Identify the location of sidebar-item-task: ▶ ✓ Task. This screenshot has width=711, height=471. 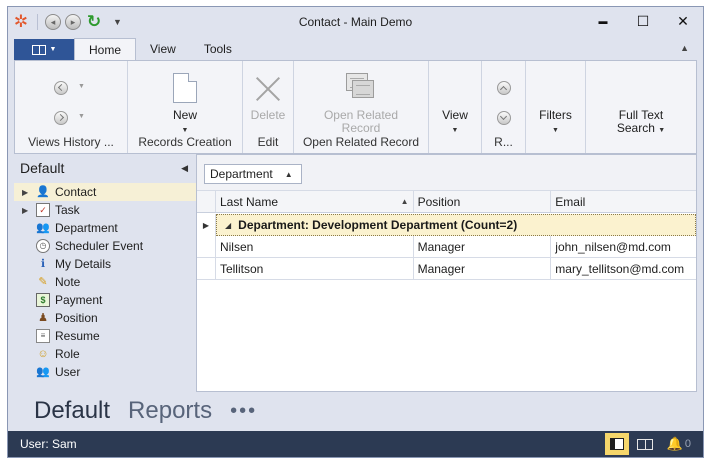
(105, 210).